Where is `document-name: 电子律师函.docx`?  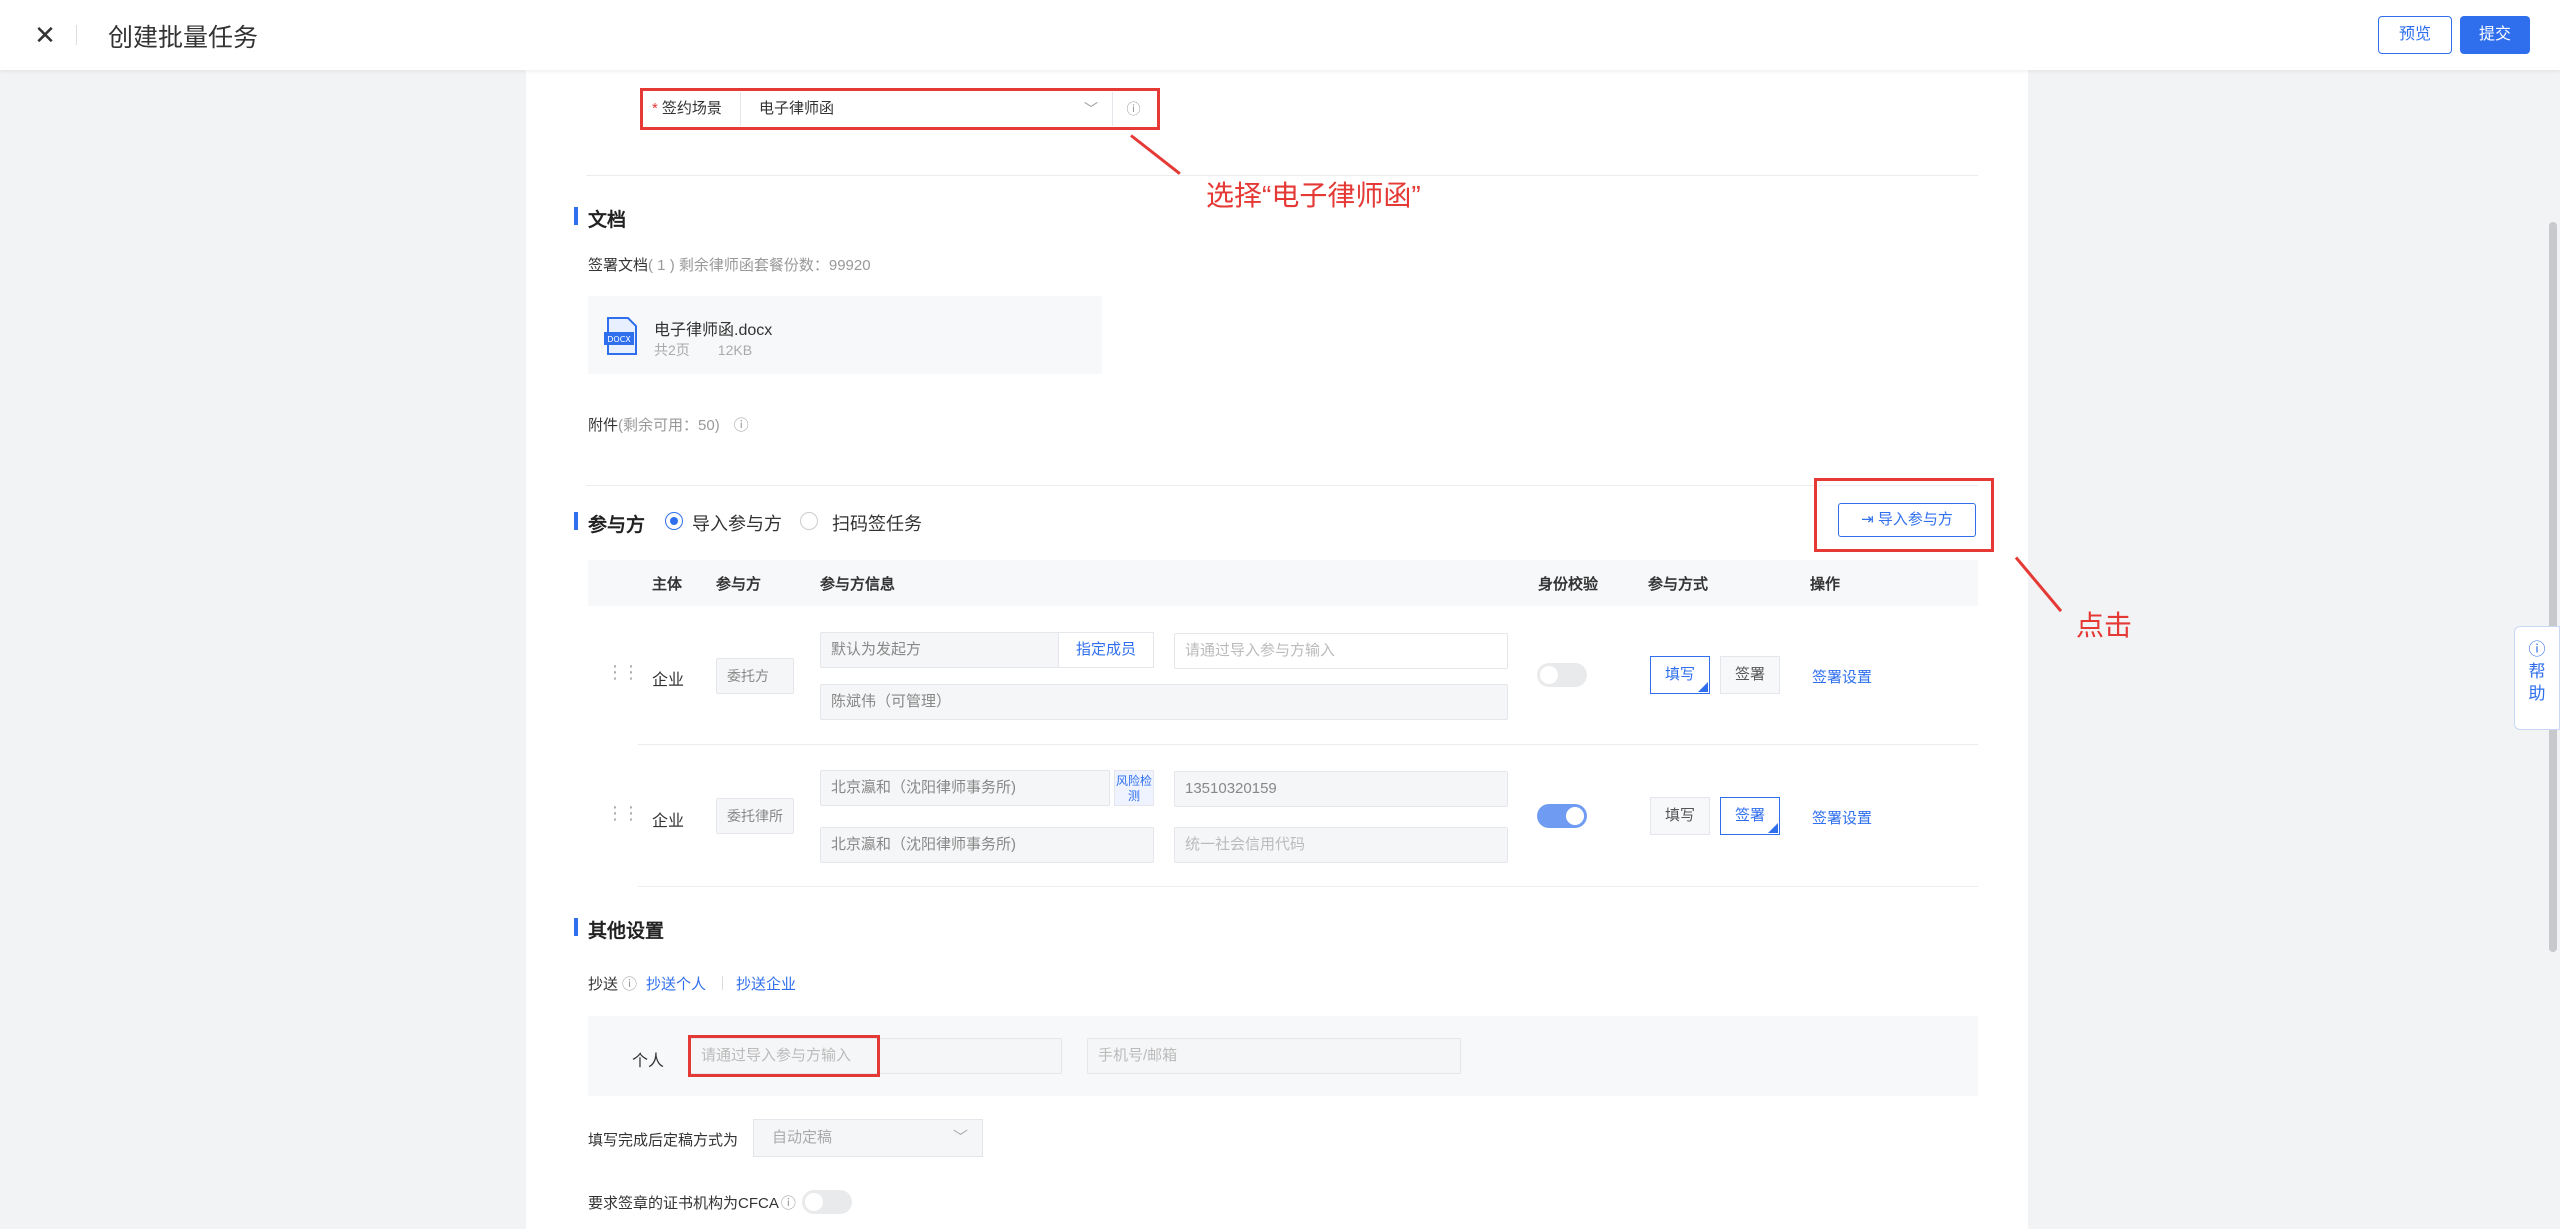 document-name: 电子律师函.docx is located at coordinates (713, 330).